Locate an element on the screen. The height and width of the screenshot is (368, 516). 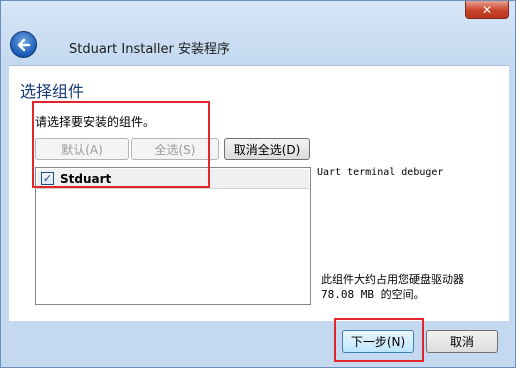
highlight-box-next is located at coordinates (379, 340).